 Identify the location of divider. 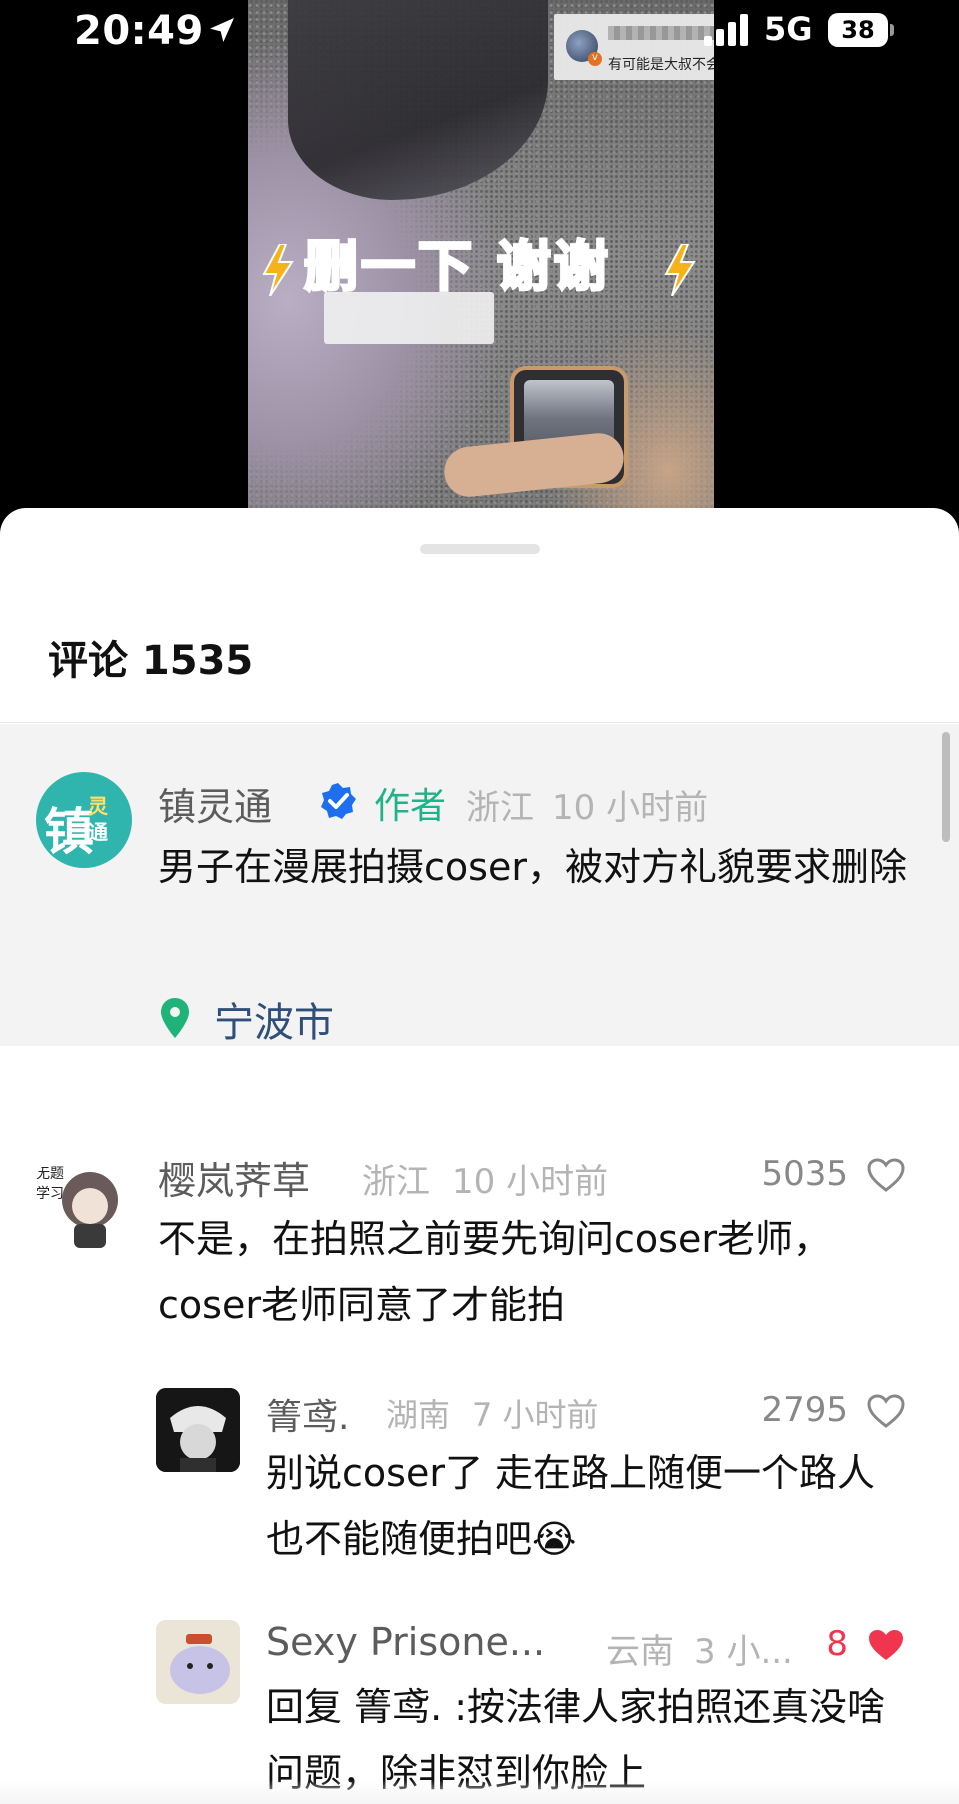
(479, 722).